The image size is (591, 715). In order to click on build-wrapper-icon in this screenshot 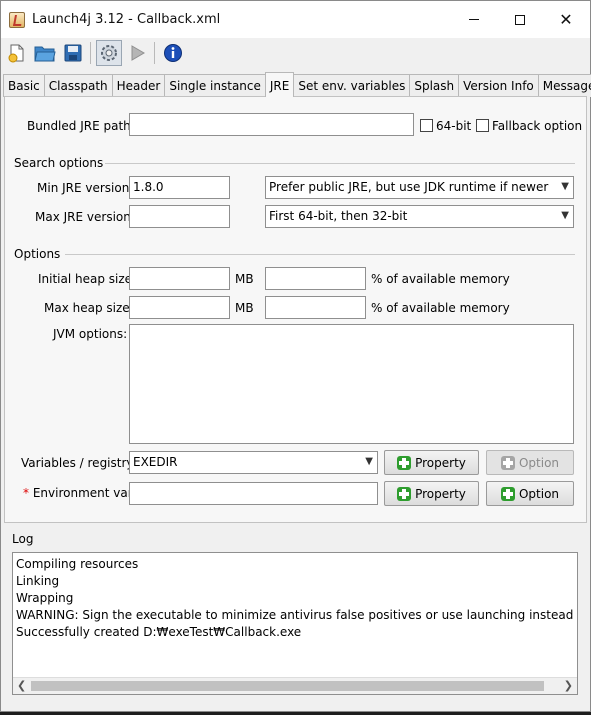, I will do `click(109, 53)`.